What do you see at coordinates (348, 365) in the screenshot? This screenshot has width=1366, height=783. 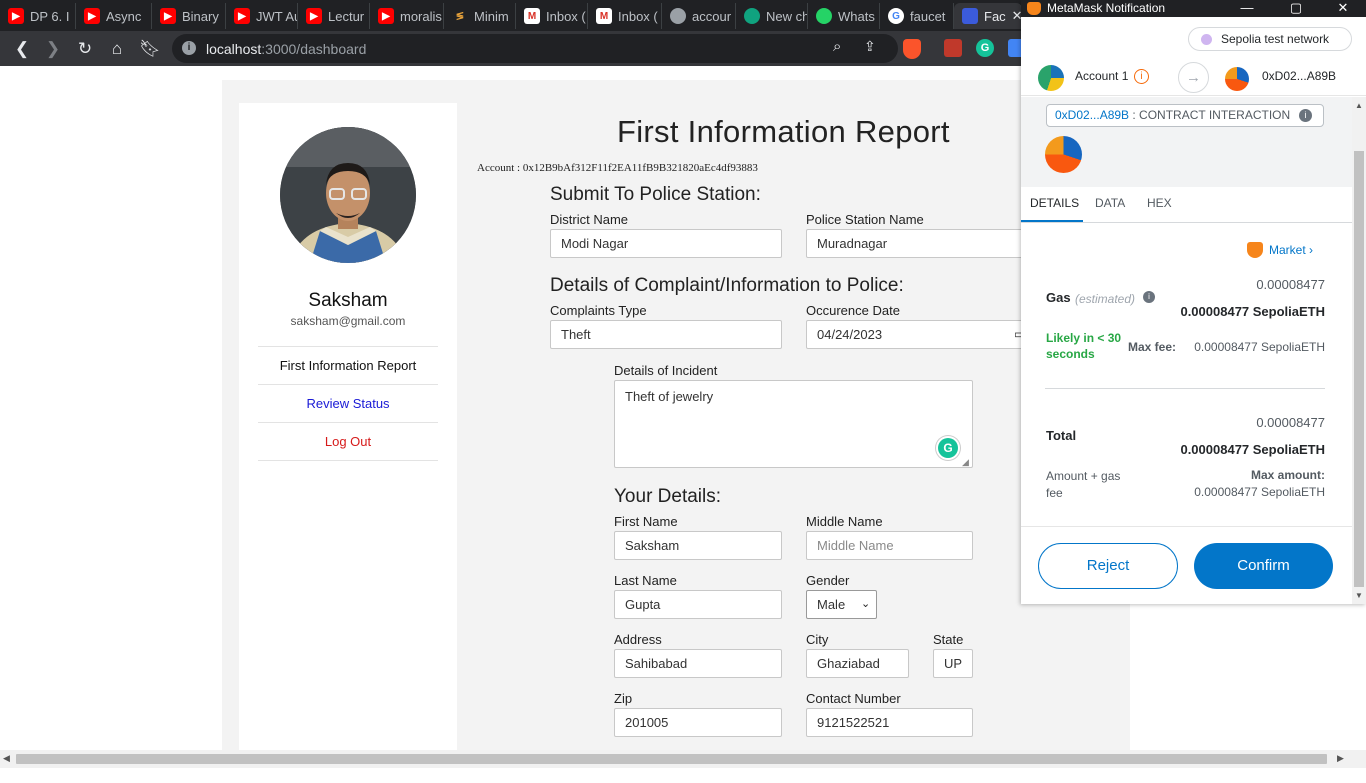 I see `nav-first-information-report: First Information Report` at bounding box center [348, 365].